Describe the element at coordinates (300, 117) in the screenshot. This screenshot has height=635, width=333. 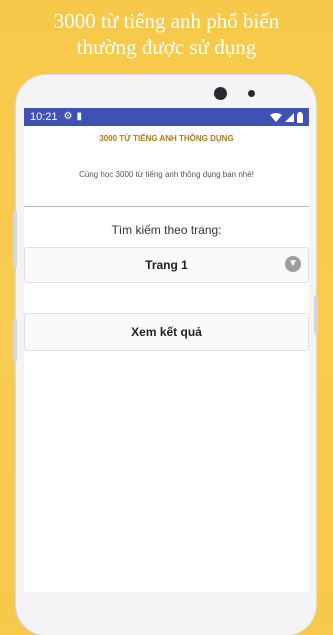
I see `battery-icon` at that location.